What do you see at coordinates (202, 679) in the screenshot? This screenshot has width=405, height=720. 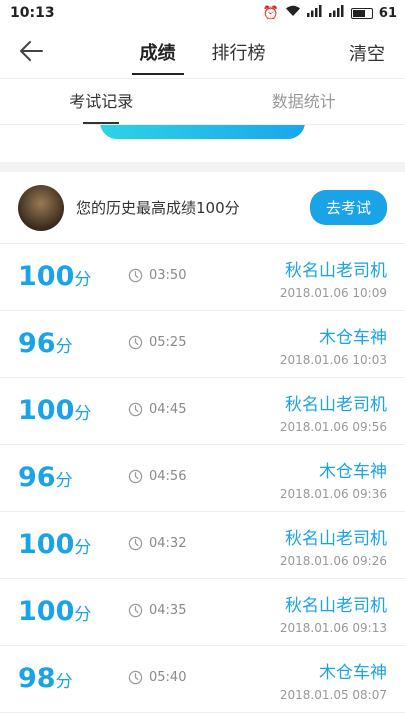 I see `record-item: 98分 05:40 木仓车神 2018.01.05 08:07` at bounding box center [202, 679].